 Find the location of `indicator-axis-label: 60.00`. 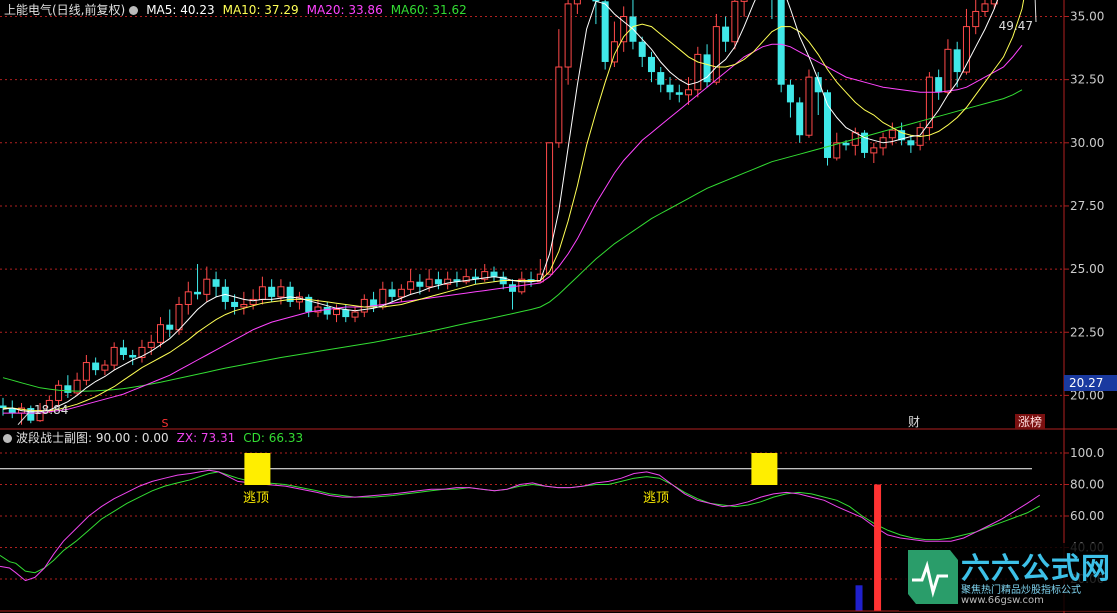

indicator-axis-label: 60.00 is located at coordinates (1087, 516).